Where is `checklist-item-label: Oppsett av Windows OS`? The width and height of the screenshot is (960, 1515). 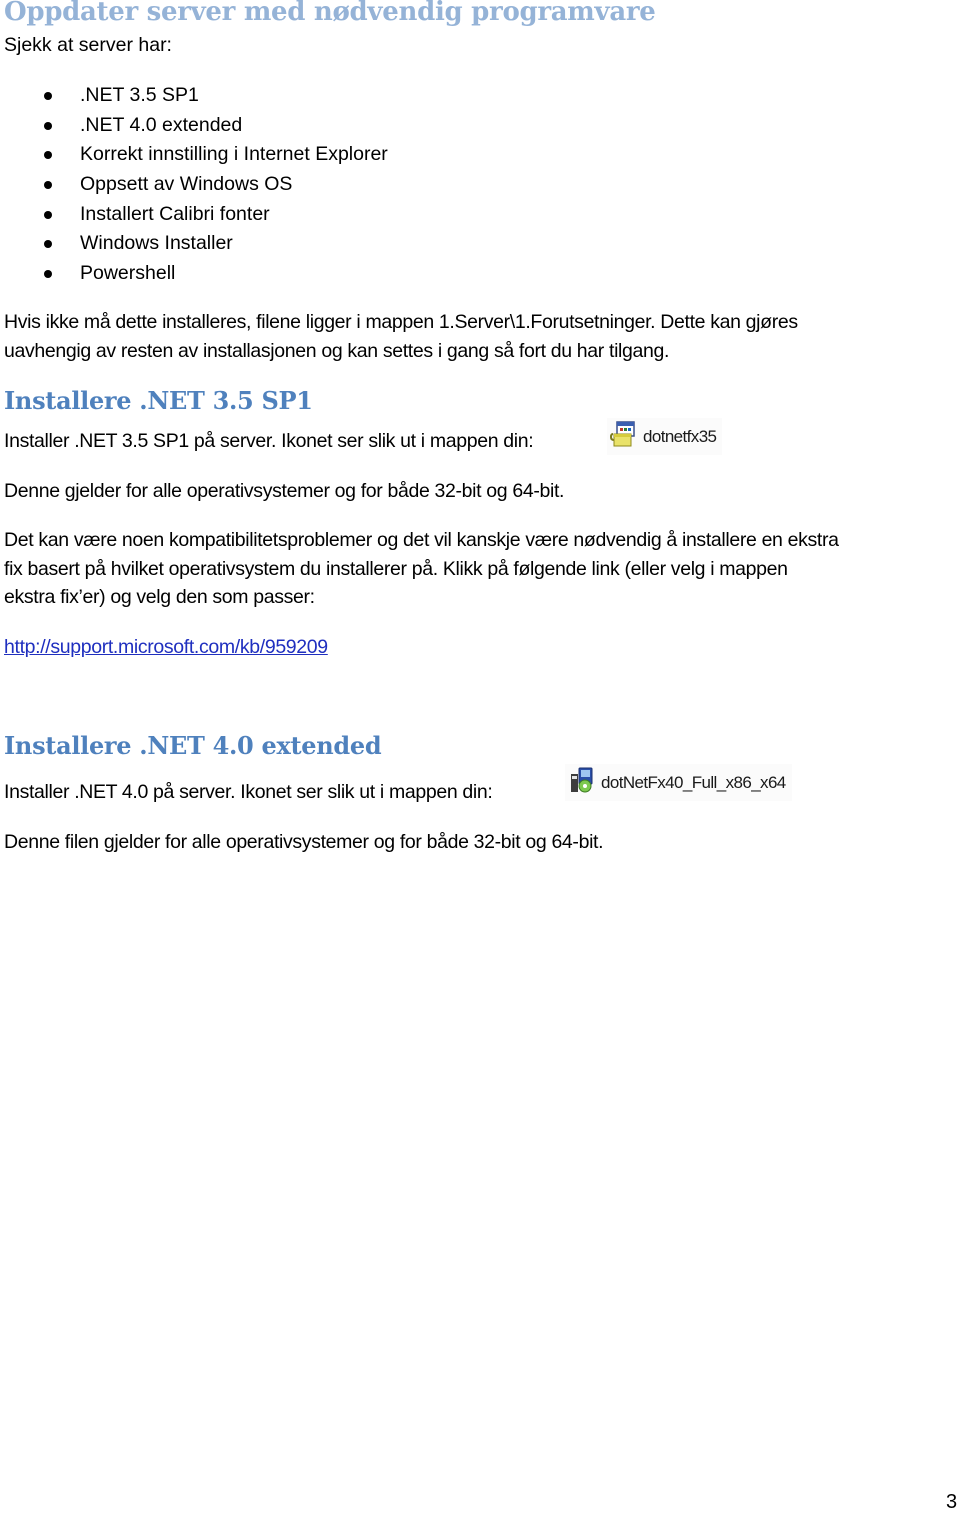 checklist-item-label: Oppsett av Windows OS is located at coordinates (186, 184).